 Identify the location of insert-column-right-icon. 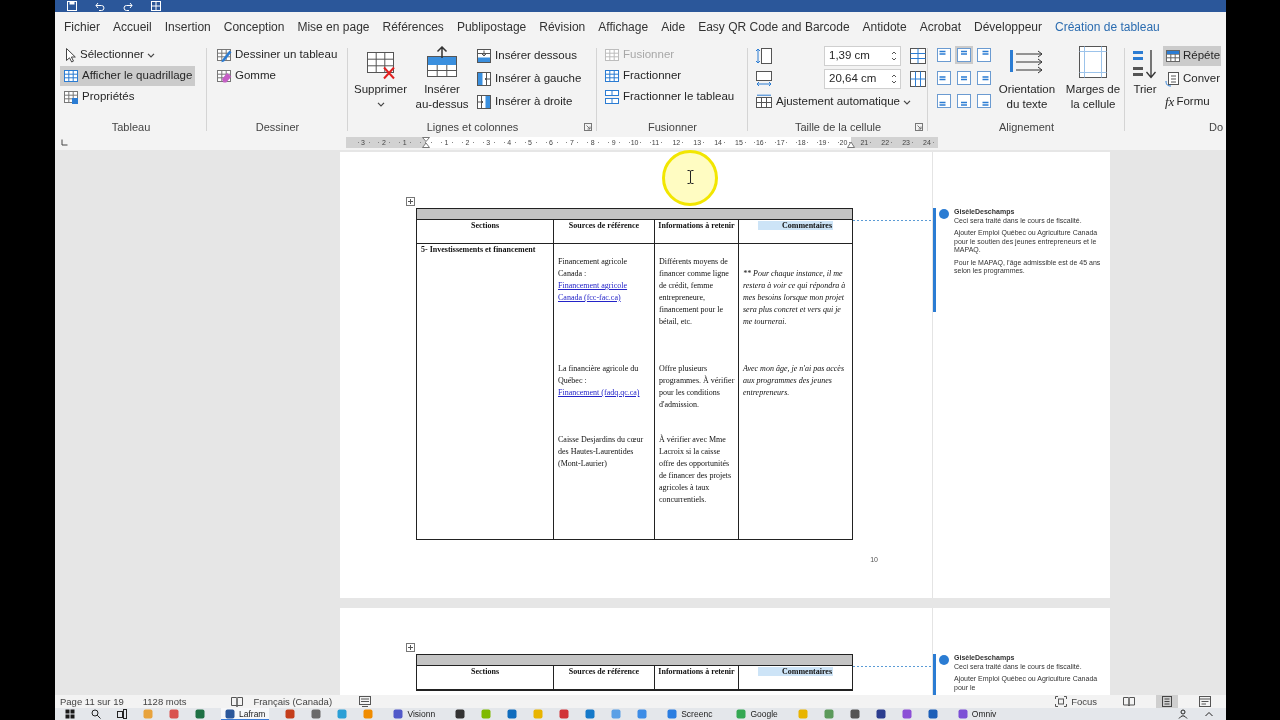
(484, 102).